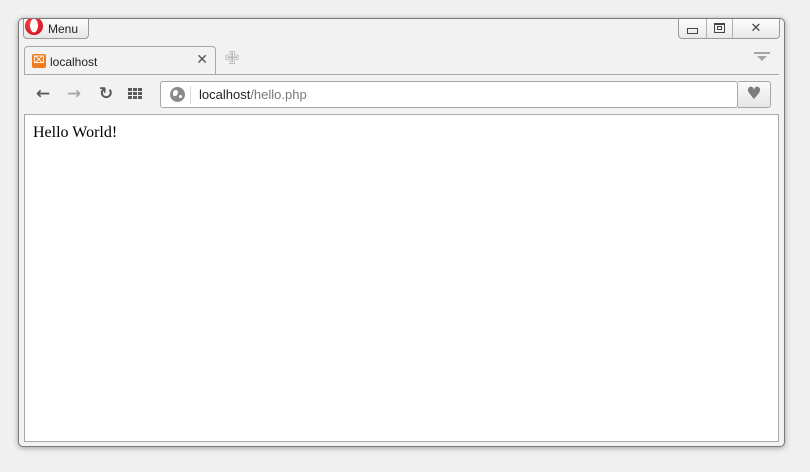 The image size is (810, 472). I want to click on new-tab-icon: ✙, so click(232, 59).